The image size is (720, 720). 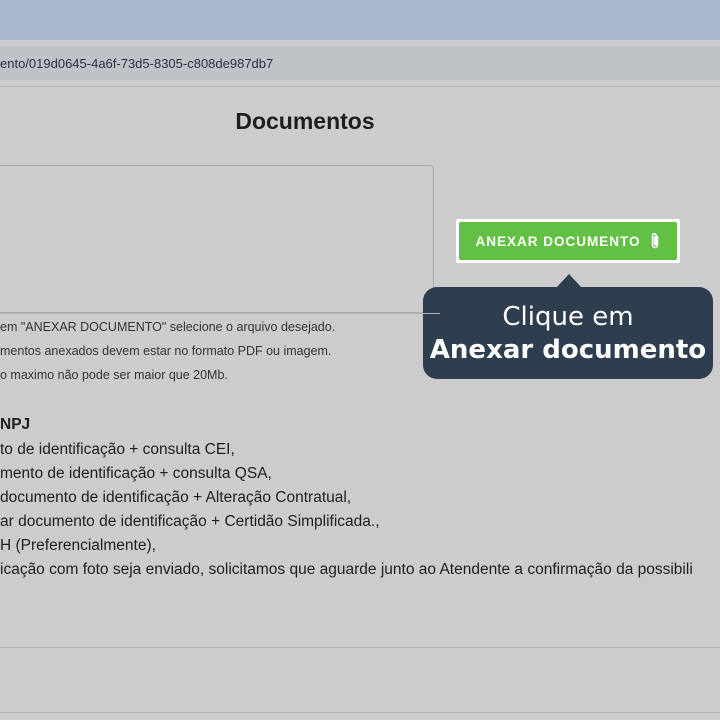 What do you see at coordinates (360, 712) in the screenshot?
I see `footer-divider` at bounding box center [360, 712].